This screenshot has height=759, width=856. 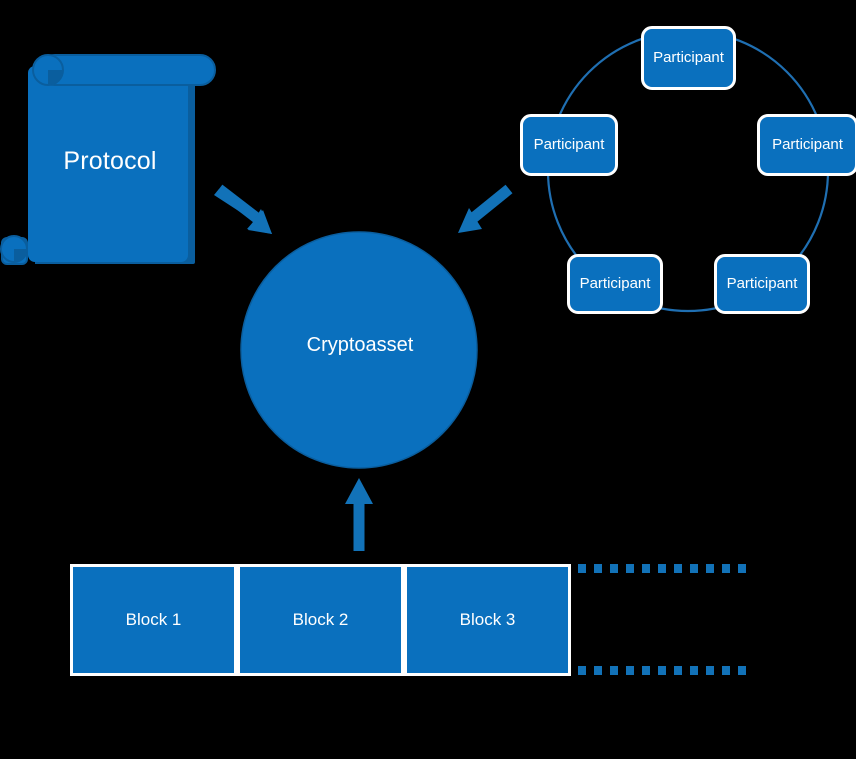 I want to click on block-1: Block 1, so click(x=153, y=620).